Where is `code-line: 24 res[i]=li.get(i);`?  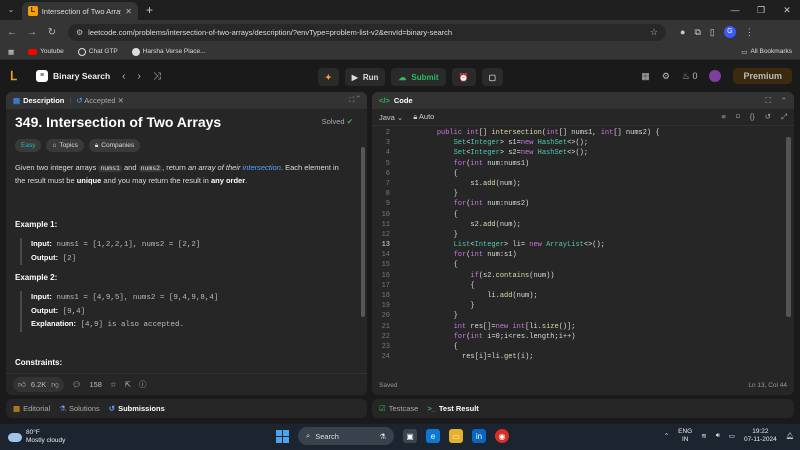 code-line: 24 res[i]=li.get(i); is located at coordinates (583, 357).